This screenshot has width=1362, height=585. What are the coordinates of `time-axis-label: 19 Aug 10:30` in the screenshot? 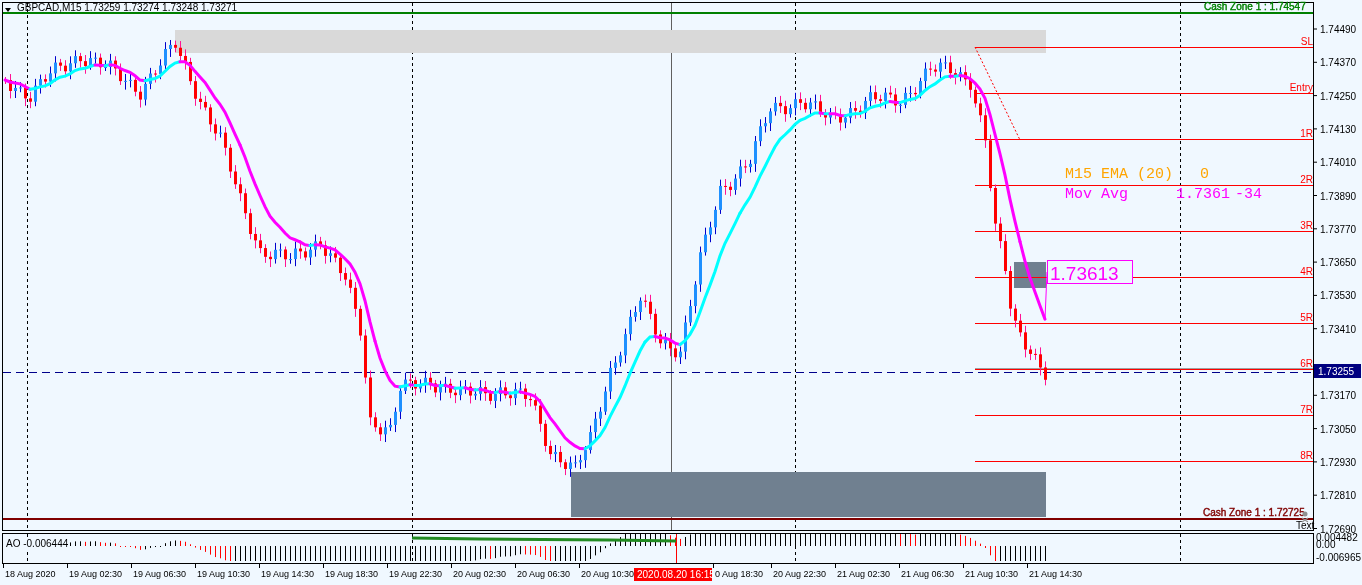 It's located at (224, 574).